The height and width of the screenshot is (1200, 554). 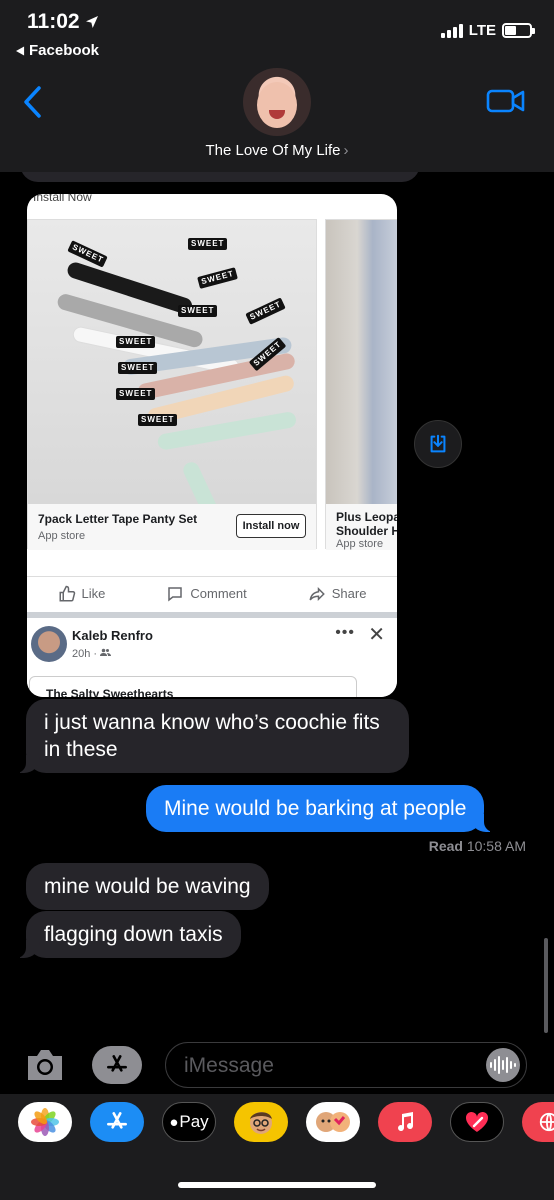 I want to click on message-text: flagging down taxis, so click(x=133, y=934).